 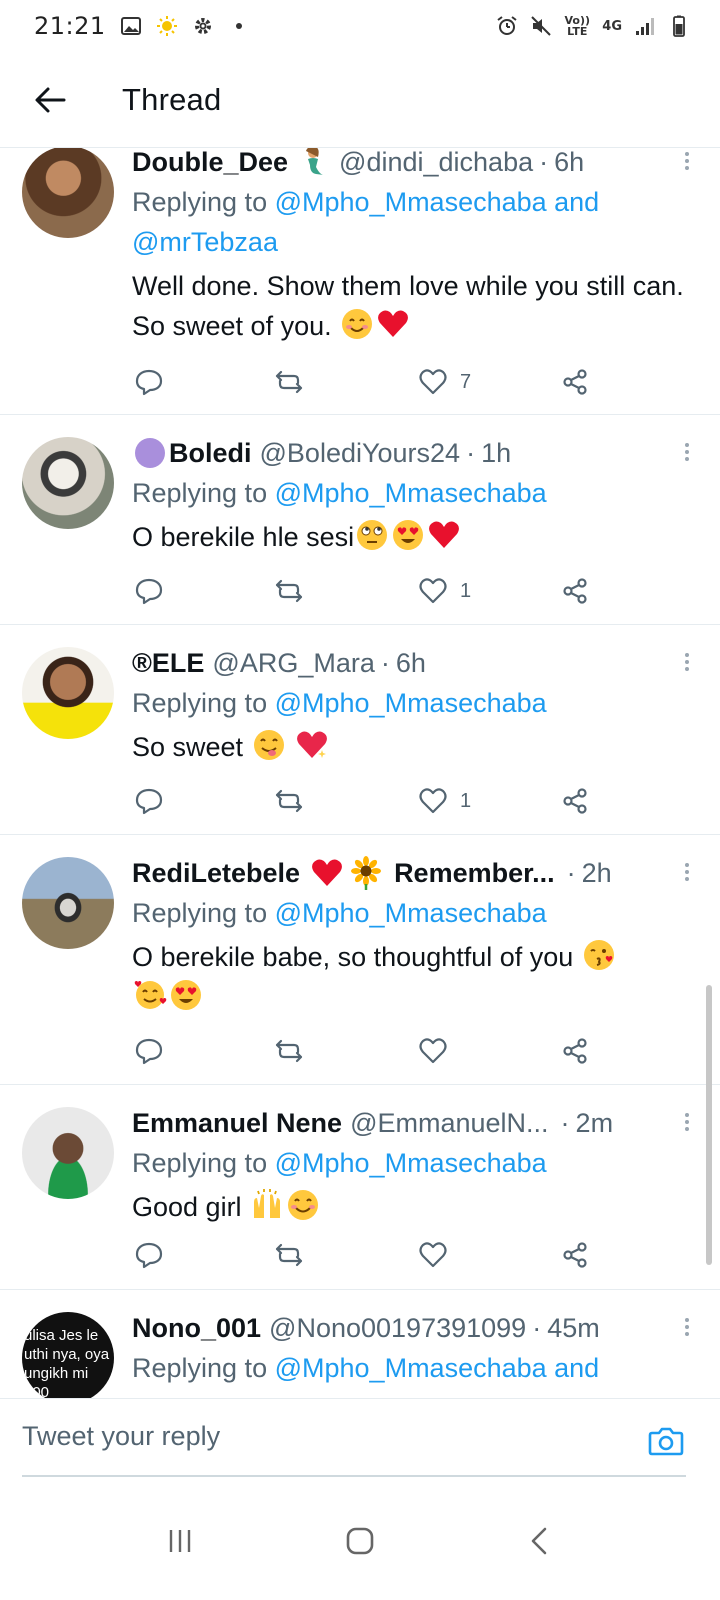 I want to click on display-name: ®ELE, so click(x=168, y=663).